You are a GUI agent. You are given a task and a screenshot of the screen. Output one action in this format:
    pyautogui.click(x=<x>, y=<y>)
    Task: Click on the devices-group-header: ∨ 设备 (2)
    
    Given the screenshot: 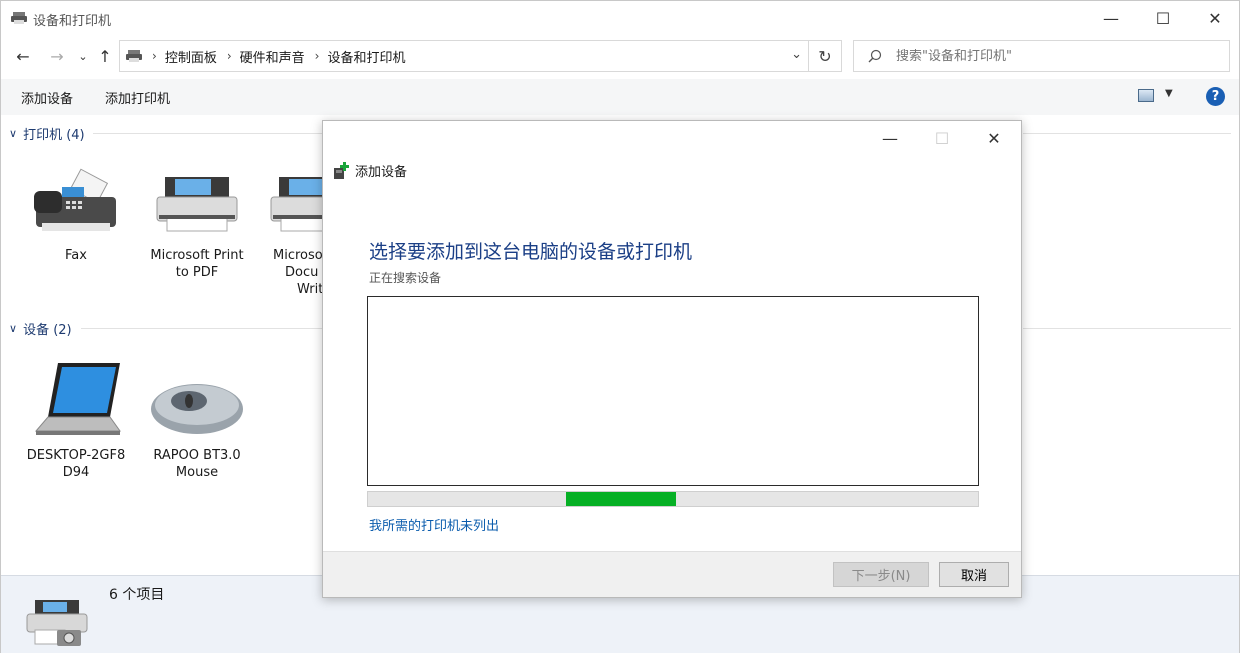 What is the action you would take?
    pyautogui.click(x=40, y=328)
    